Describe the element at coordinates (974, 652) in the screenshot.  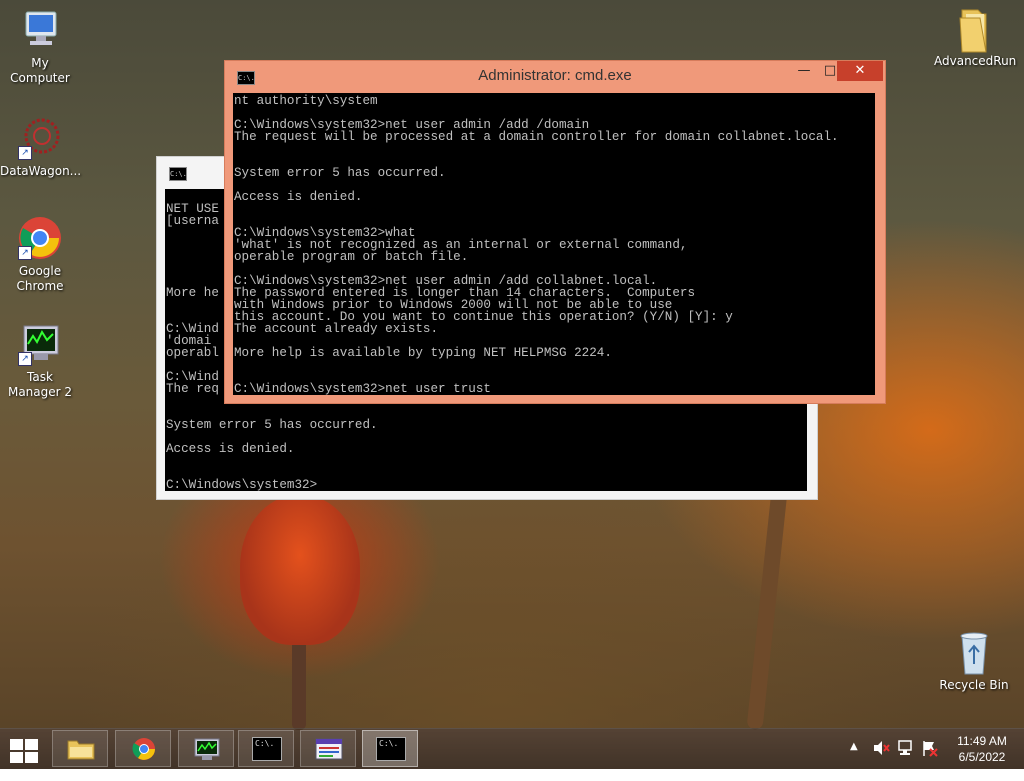
I see `recycle-bin-icon` at that location.